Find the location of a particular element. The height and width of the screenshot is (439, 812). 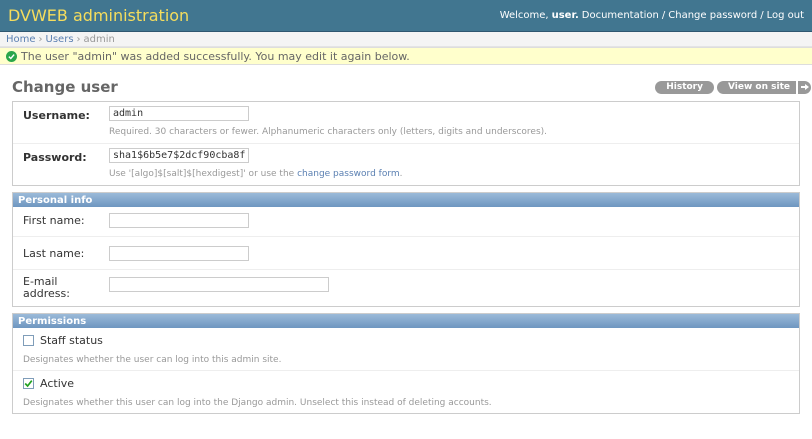

title-row: Change user History View on site is located at coordinates (411, 87).